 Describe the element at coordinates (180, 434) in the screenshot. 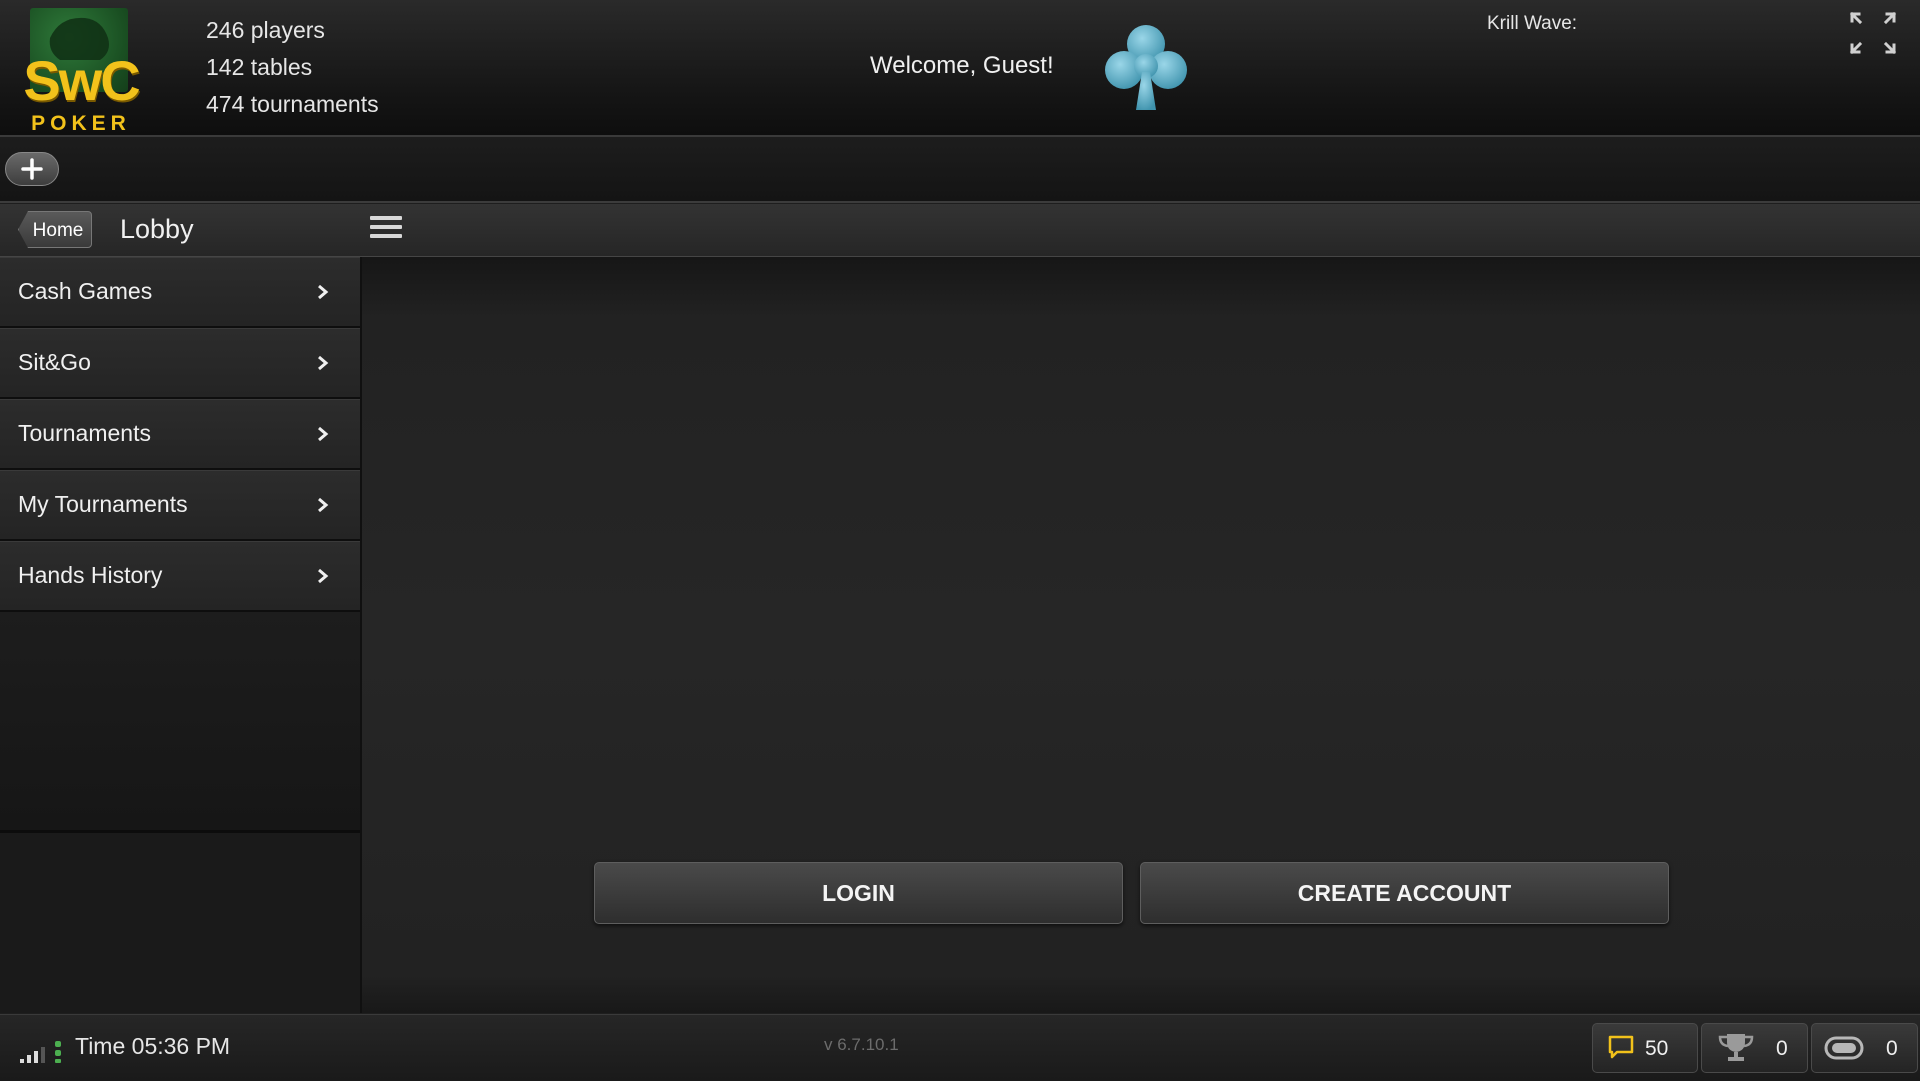

I see `sidebar-item-tournaments: Tournaments` at that location.